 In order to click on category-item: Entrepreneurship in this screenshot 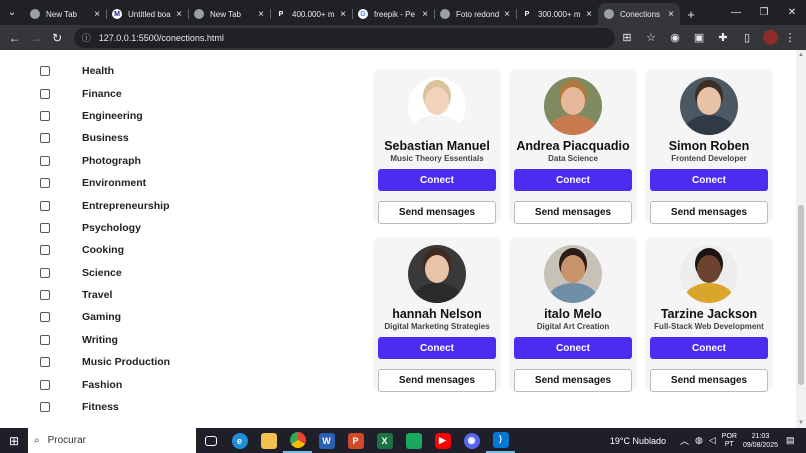, I will do `click(105, 205)`.